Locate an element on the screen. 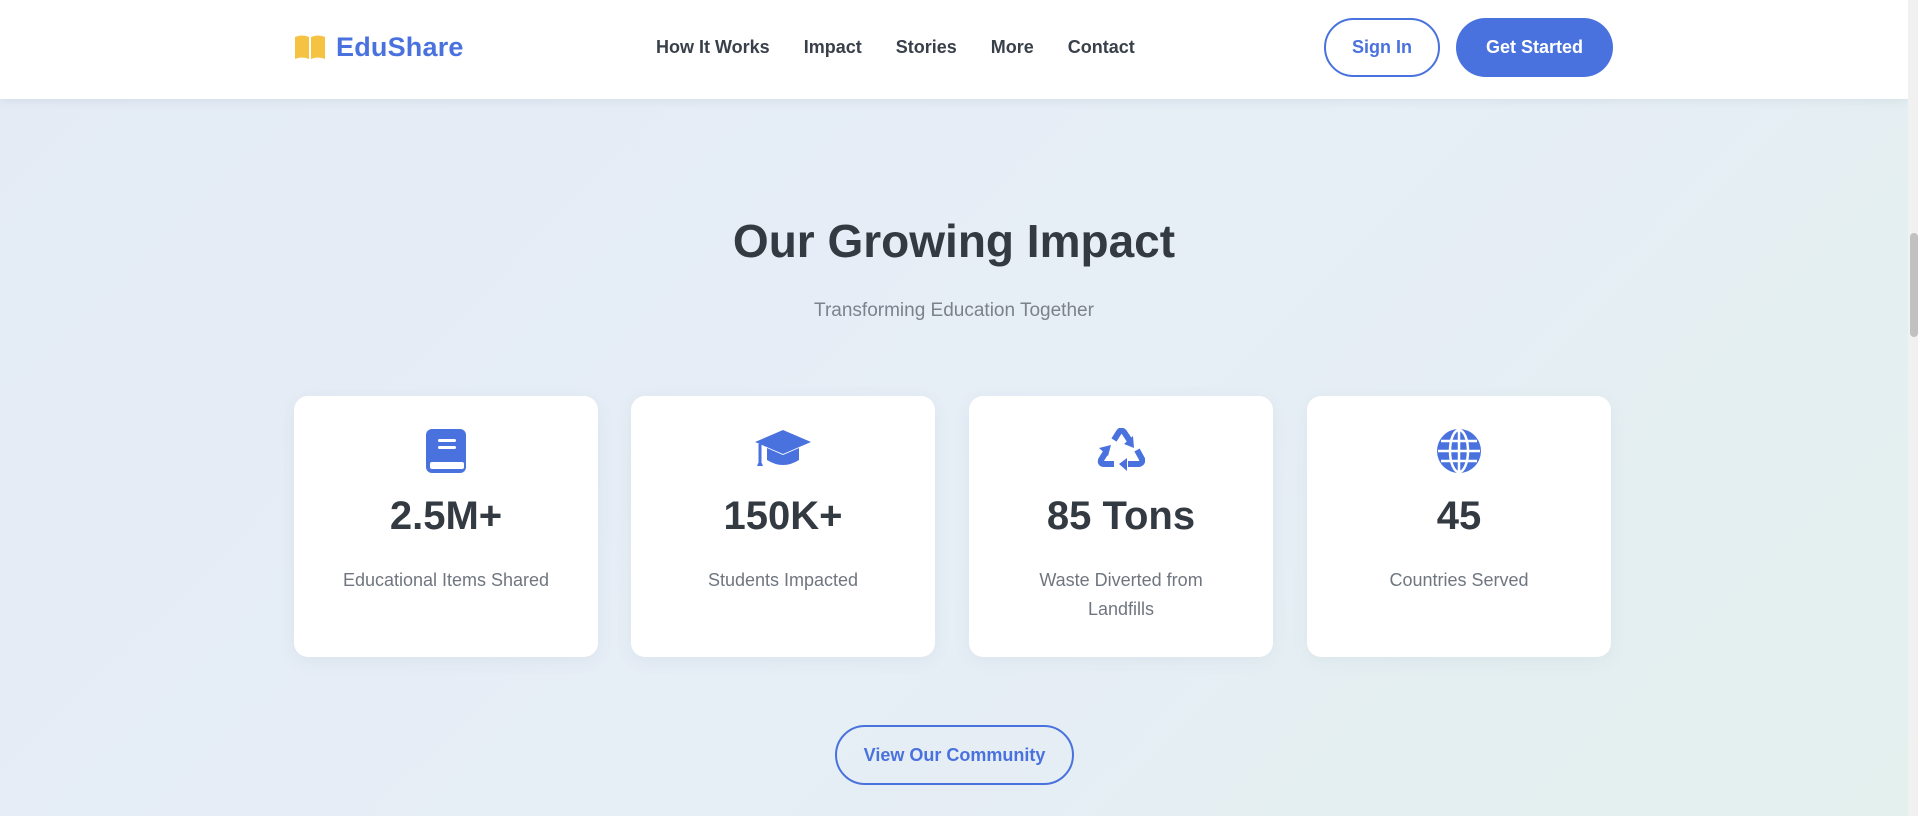 Image resolution: width=1918 pixels, height=816 pixels. stat-label: Students Impacted is located at coordinates (783, 580).